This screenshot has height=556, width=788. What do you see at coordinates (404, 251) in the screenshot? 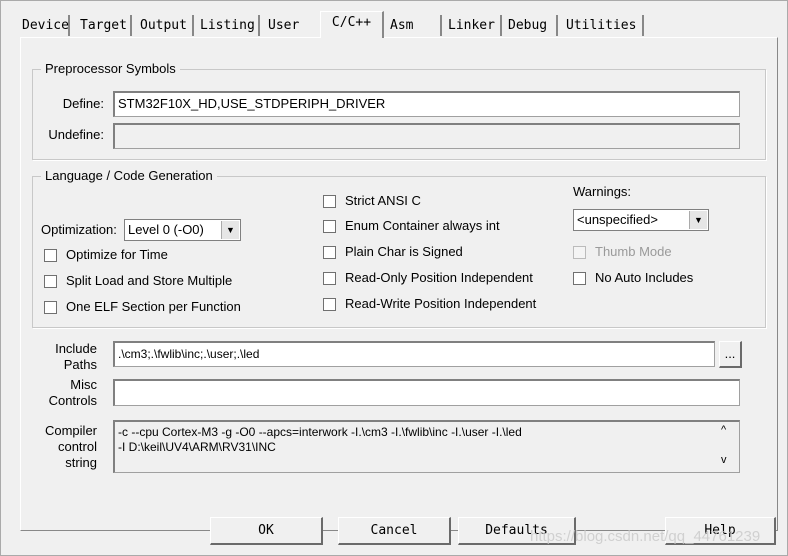
I see `checkbox-label: Plain Char is Signed` at bounding box center [404, 251].